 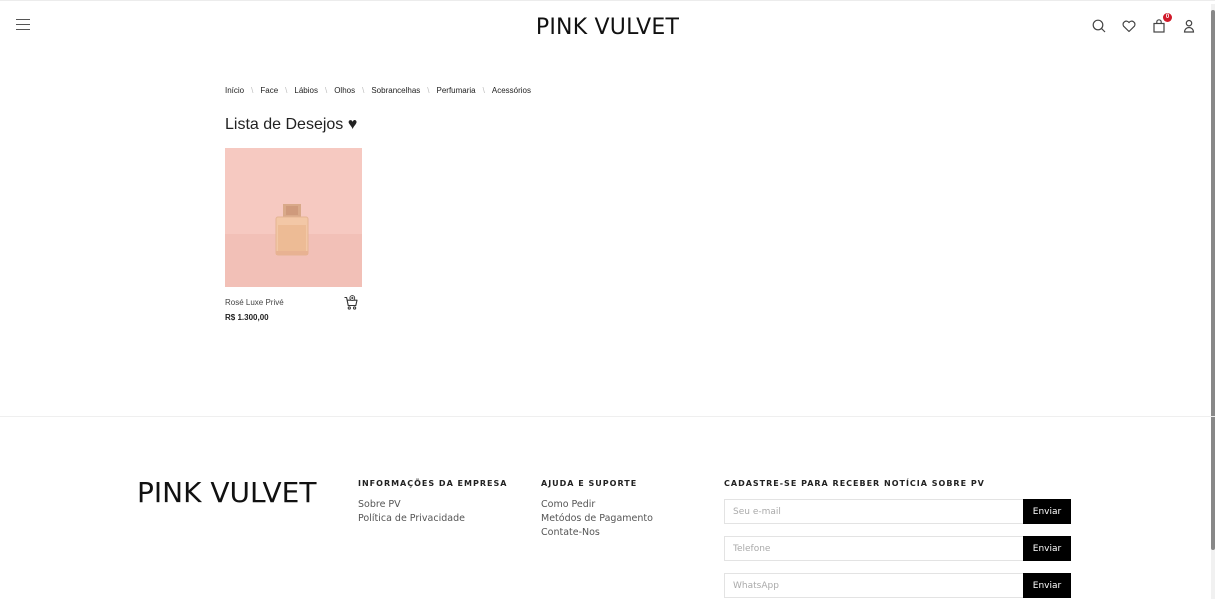 I want to click on newsletter-email-row: Enviar, so click(x=897, y=511).